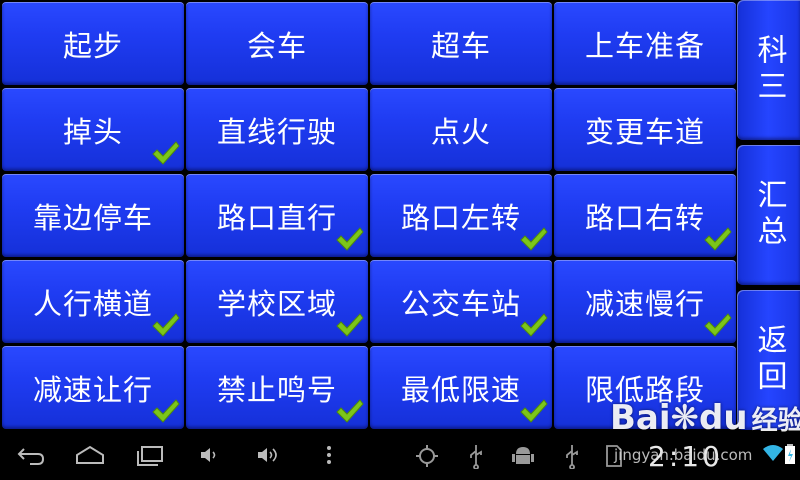 Image resolution: width=800 pixels, height=480 pixels. I want to click on tile-label: 减速让行, so click(92, 389).